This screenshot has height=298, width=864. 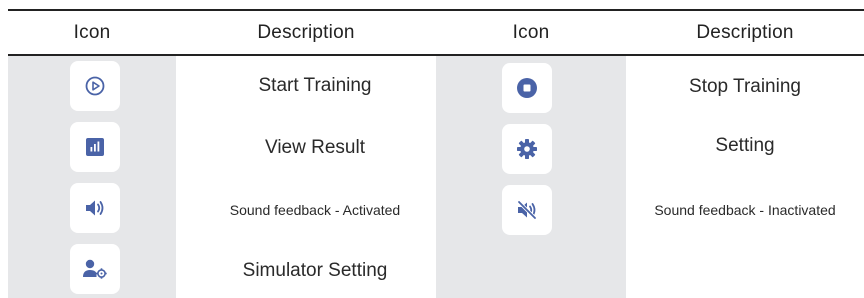 What do you see at coordinates (527, 149) in the screenshot?
I see `gear-icon` at bounding box center [527, 149].